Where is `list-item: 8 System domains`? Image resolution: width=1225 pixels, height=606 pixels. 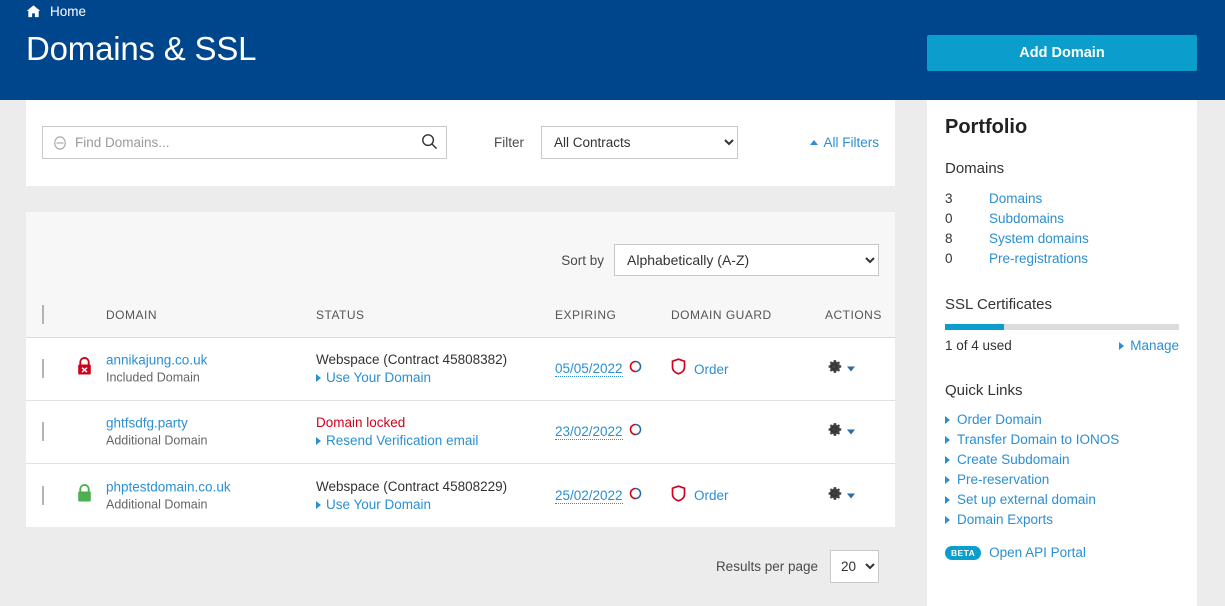
list-item: 8 System domains is located at coordinates (1062, 239).